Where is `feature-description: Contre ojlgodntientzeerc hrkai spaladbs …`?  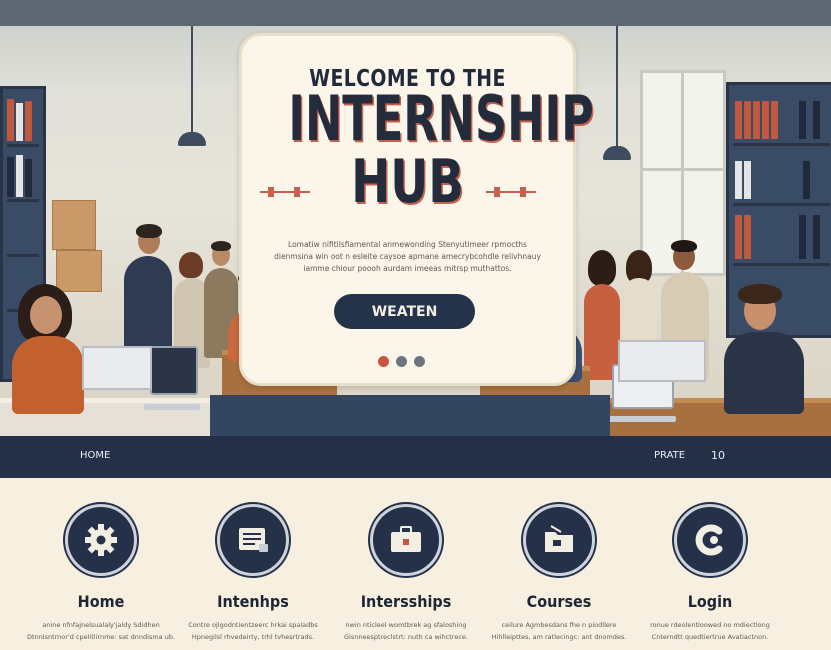
feature-description: Contre ojlgodntientzeerc hrkai spaladbs … is located at coordinates (253, 631).